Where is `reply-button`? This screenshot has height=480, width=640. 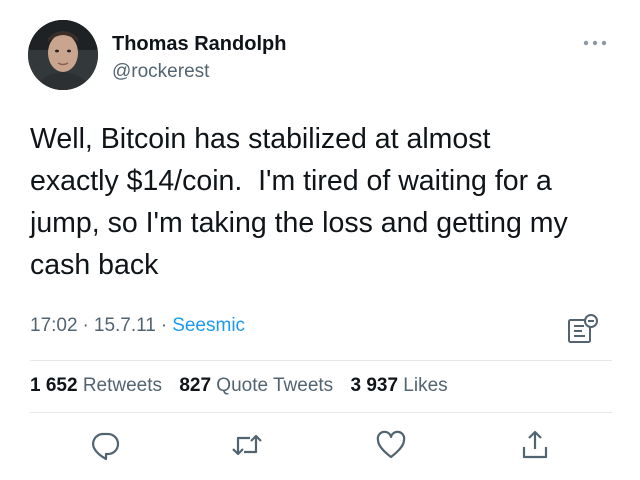
reply-button is located at coordinates (105, 445).